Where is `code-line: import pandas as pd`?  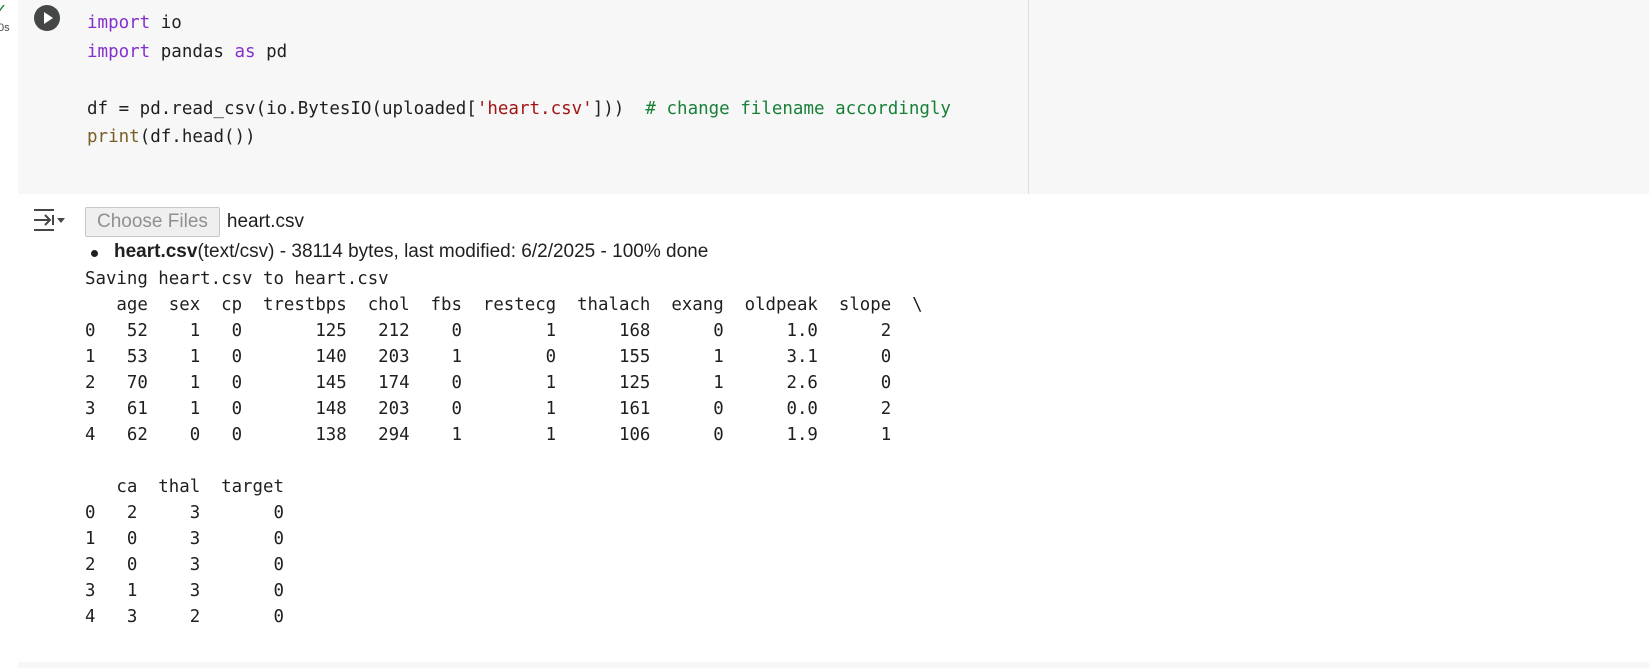 code-line: import pandas as pd is located at coordinates (187, 51).